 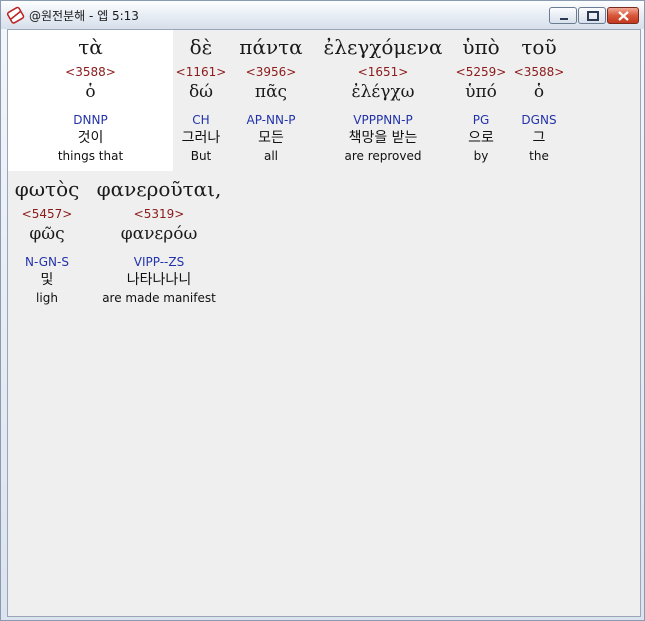 What do you see at coordinates (159, 280) in the screenshot?
I see `korean-gloss: 나타나나니` at bounding box center [159, 280].